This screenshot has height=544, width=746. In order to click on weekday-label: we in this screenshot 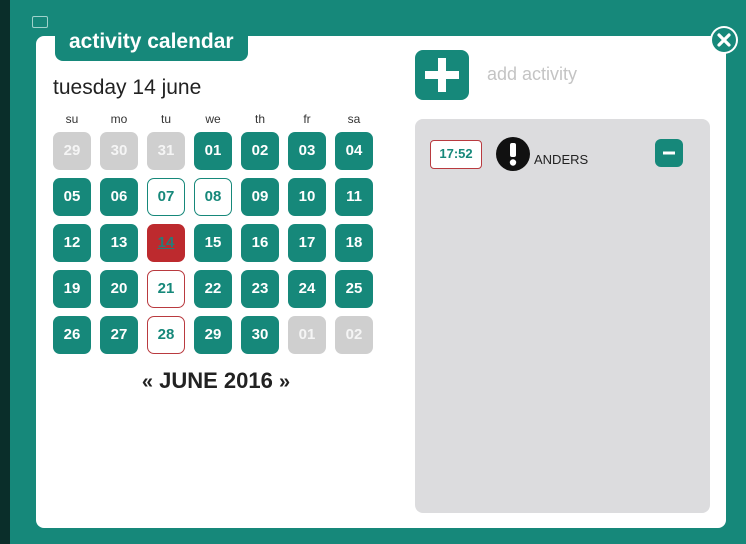, I will do `click(213, 119)`.